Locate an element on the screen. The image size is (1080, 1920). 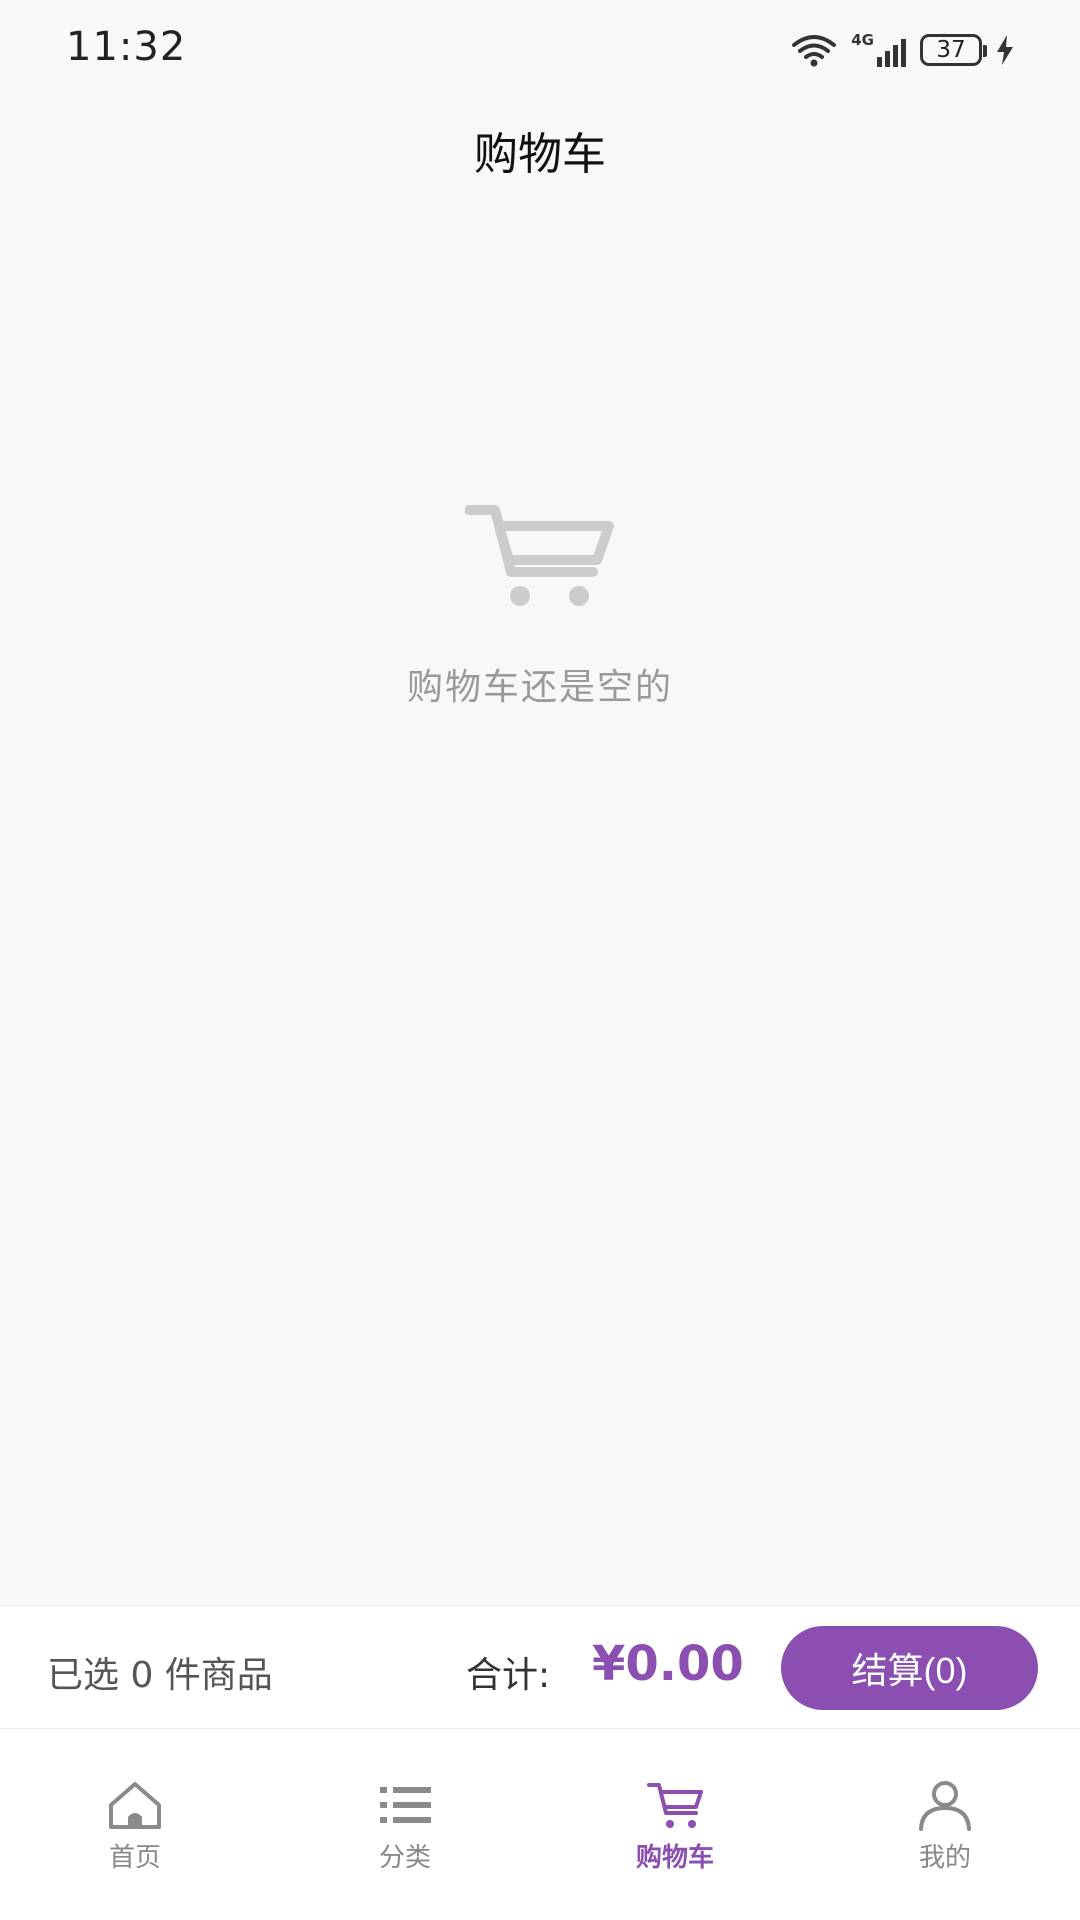
nav-label-category: 分类 is located at coordinates (404, 1858).